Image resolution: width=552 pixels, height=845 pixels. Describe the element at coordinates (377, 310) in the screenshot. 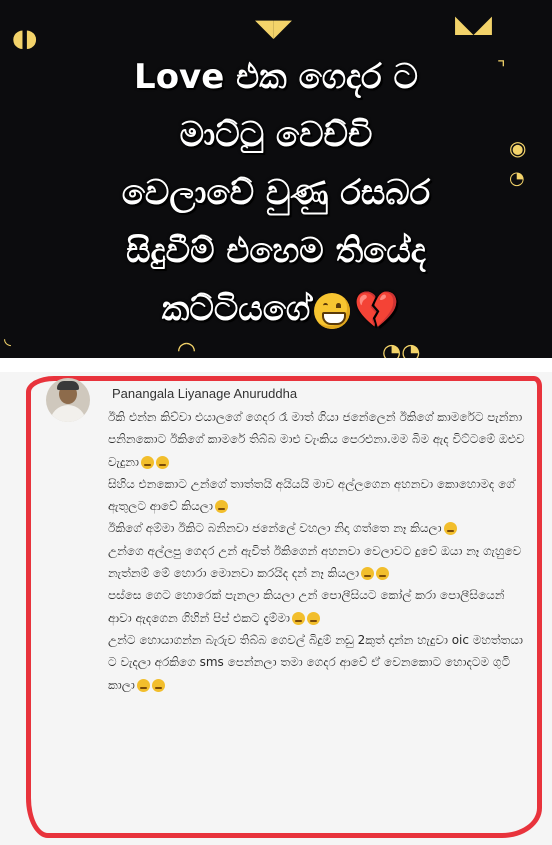

I see `broken-heart-icon: 💔` at that location.